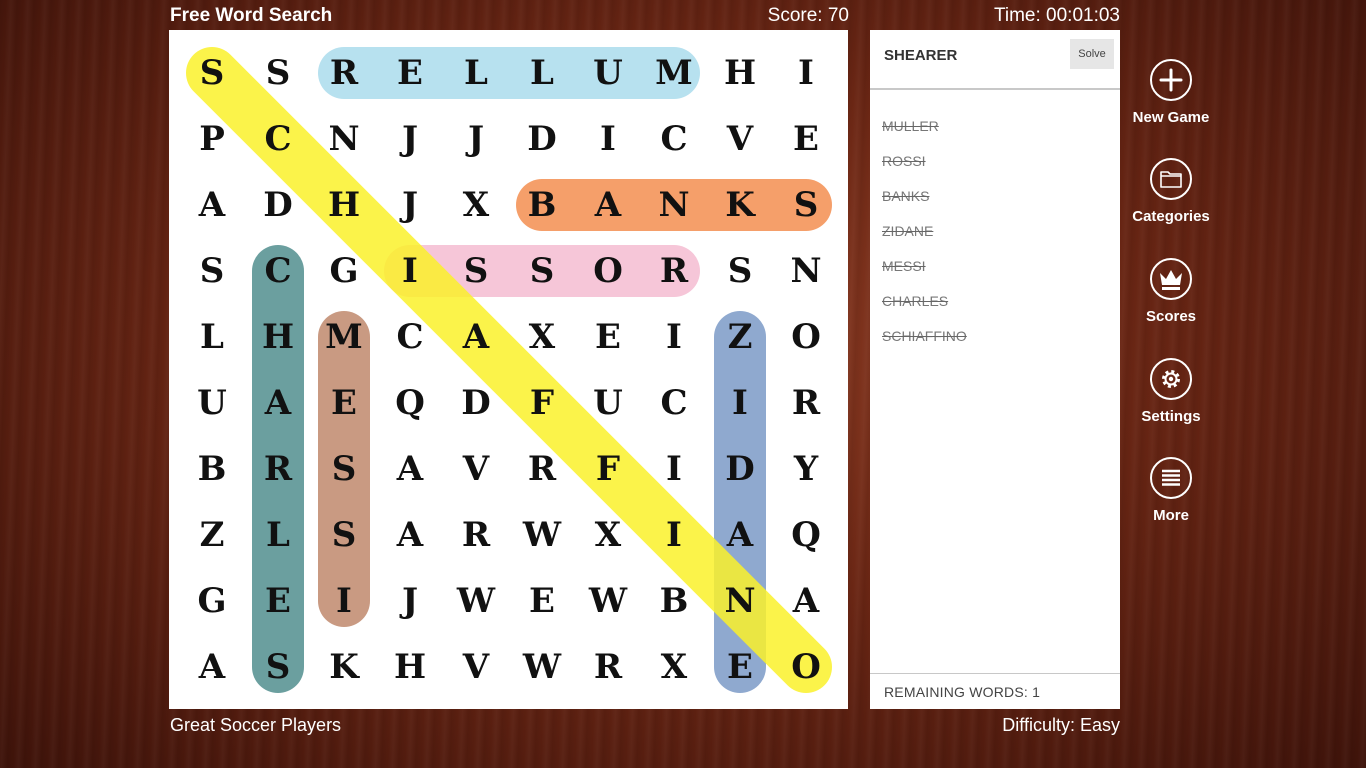  What do you see at coordinates (1171, 391) in the screenshot?
I see `settings-button: Settings` at bounding box center [1171, 391].